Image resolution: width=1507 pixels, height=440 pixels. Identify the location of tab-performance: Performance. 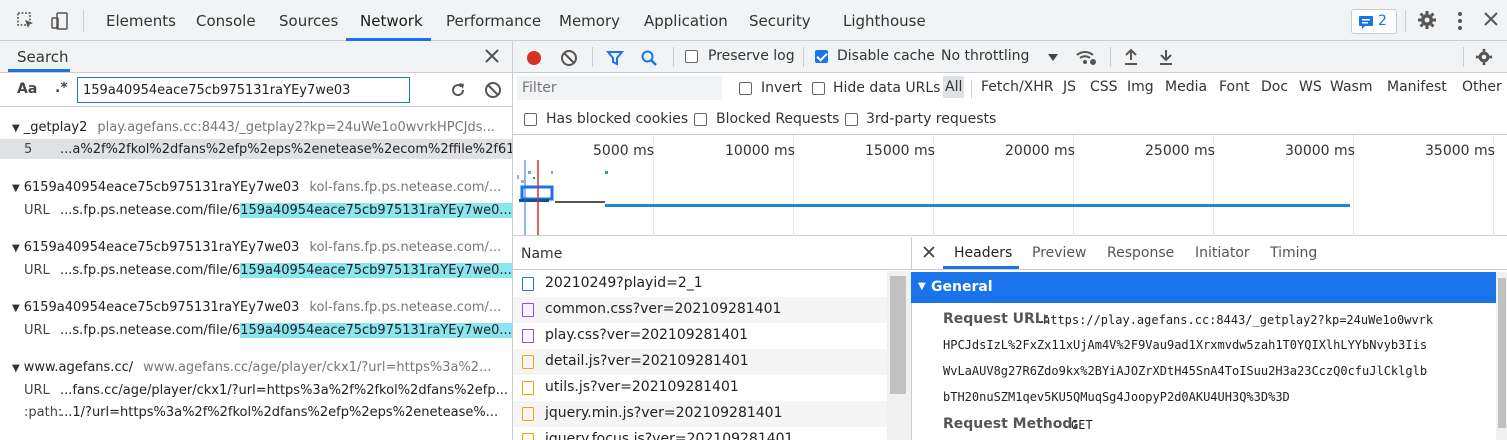
(493, 21).